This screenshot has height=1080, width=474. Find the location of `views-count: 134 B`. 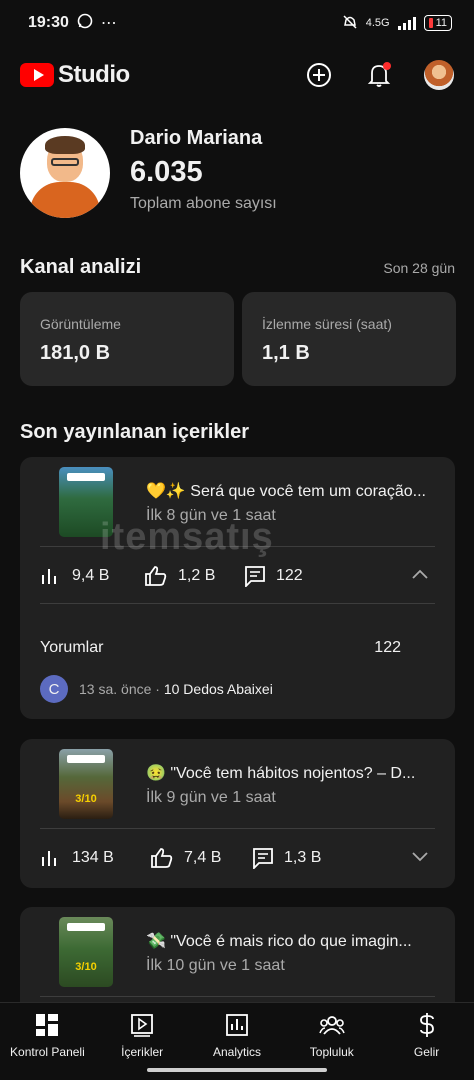

views-count: 134 B is located at coordinates (93, 857).